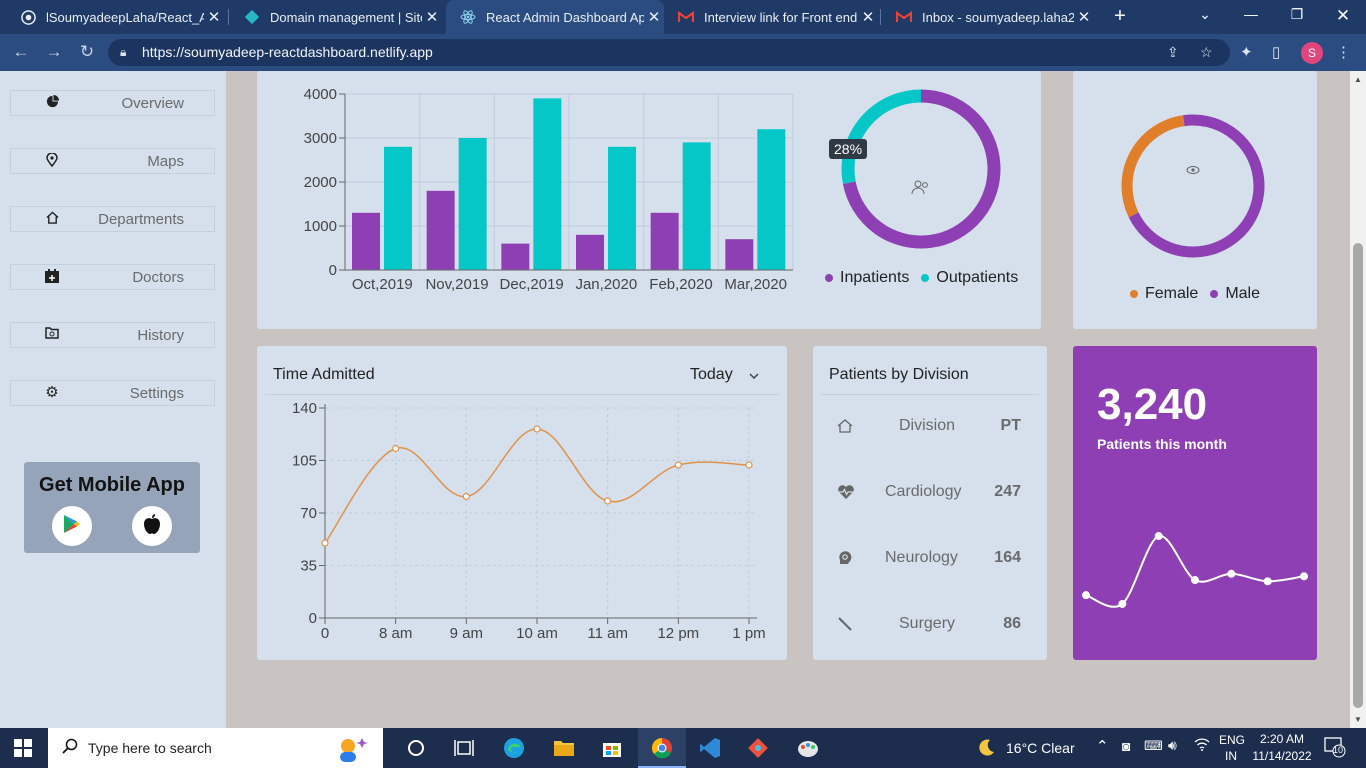 This screenshot has width=1366, height=768. What do you see at coordinates (1040, 748) in the screenshot?
I see `weather-text: 16°C Clear` at bounding box center [1040, 748].